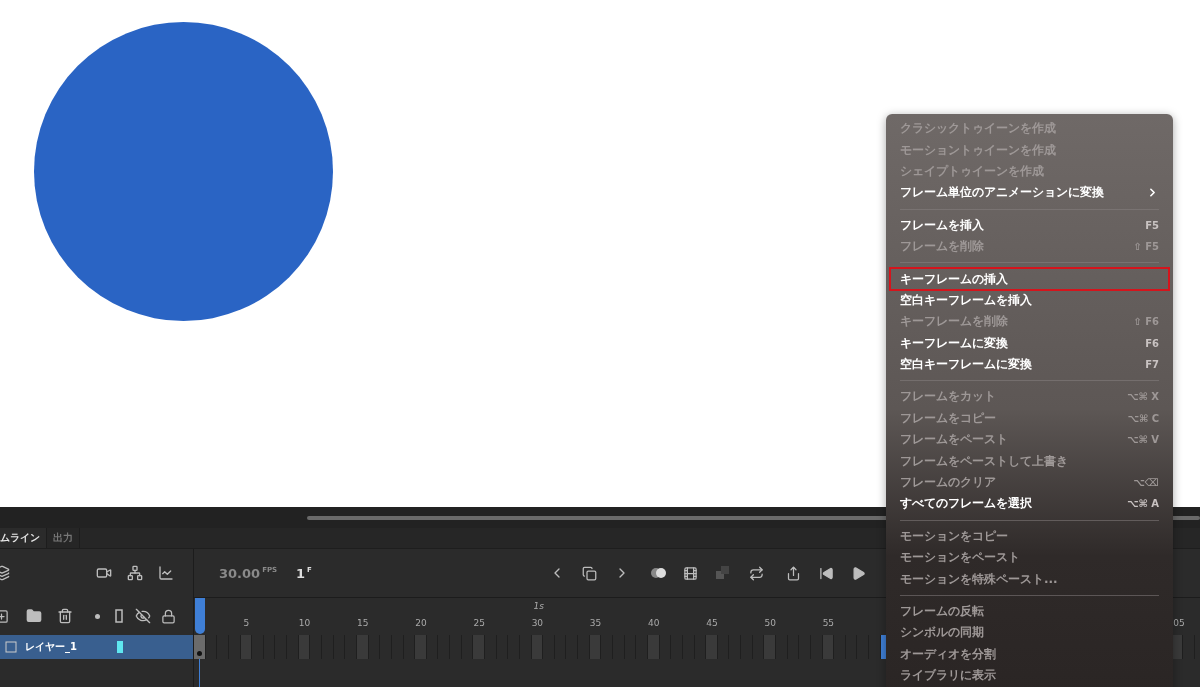 This screenshot has height=687, width=1200. Describe the element at coordinates (858, 573) in the screenshot. I see `play-icon` at that location.